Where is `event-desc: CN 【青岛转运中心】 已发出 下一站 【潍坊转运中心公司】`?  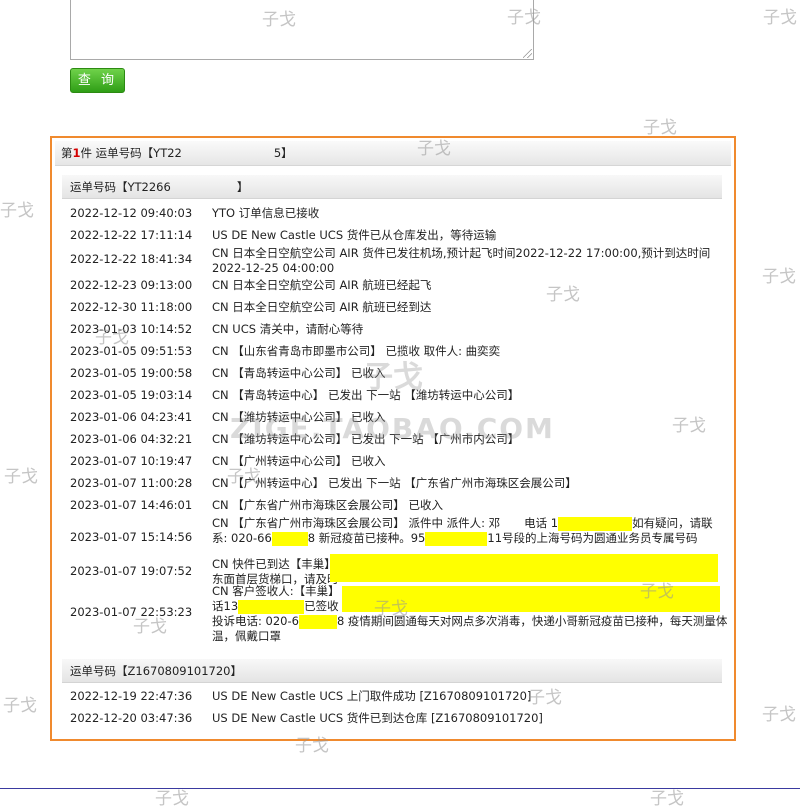
event-desc: CN 【青岛转运中心】 已发出 下一站 【潍坊转运中心公司】 is located at coordinates (366, 395).